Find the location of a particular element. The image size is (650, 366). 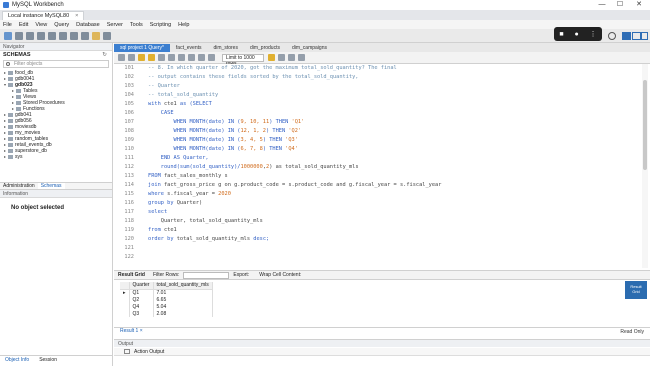

table-row: Q3 2.08 is located at coordinates (166, 313).